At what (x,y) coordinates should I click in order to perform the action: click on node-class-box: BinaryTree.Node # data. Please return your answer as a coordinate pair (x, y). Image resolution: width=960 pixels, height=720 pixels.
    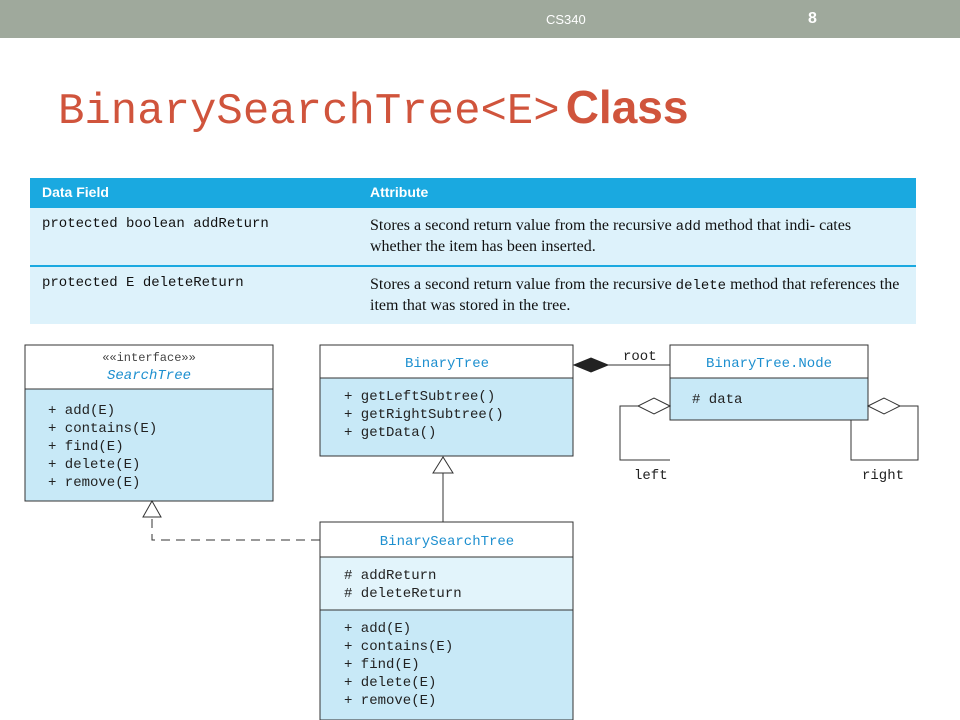
    Looking at the image, I should click on (769, 382).